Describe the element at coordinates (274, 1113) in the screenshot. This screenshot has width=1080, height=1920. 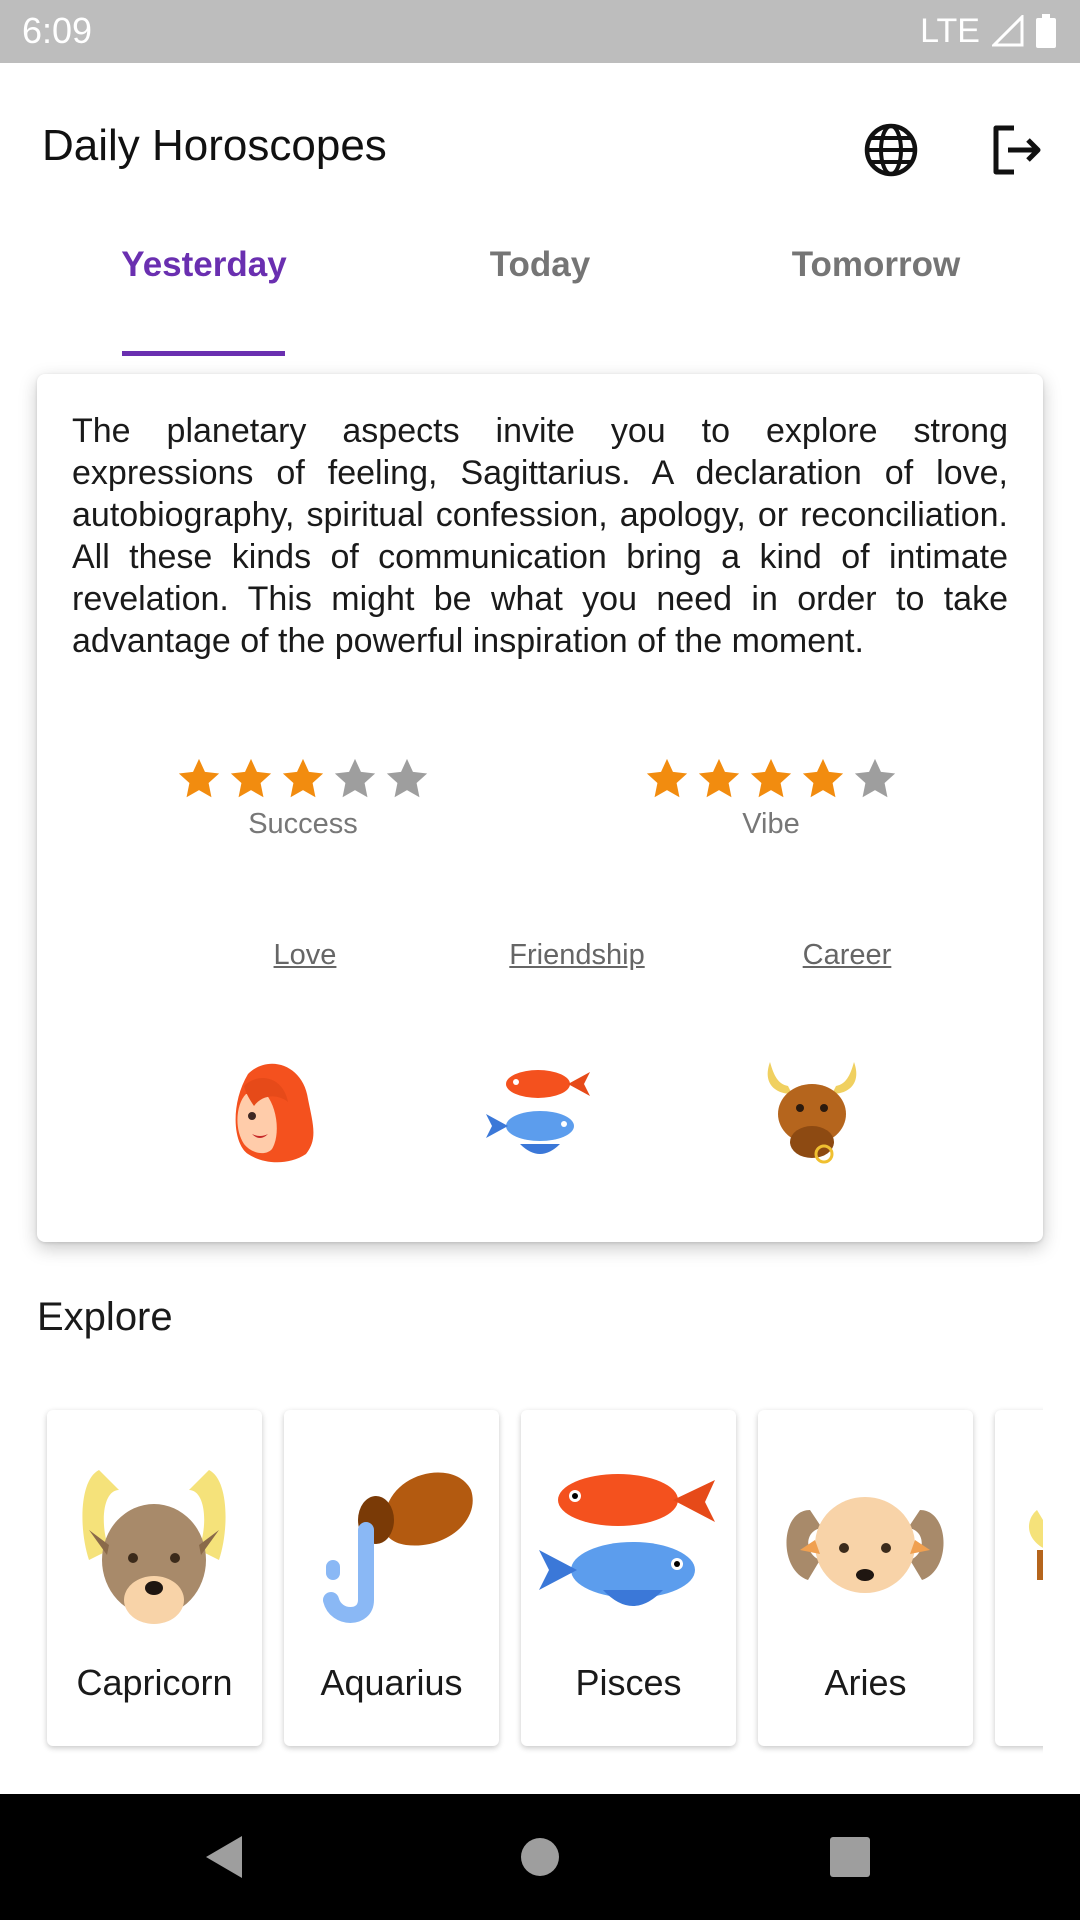
I see `woman-icon` at that location.